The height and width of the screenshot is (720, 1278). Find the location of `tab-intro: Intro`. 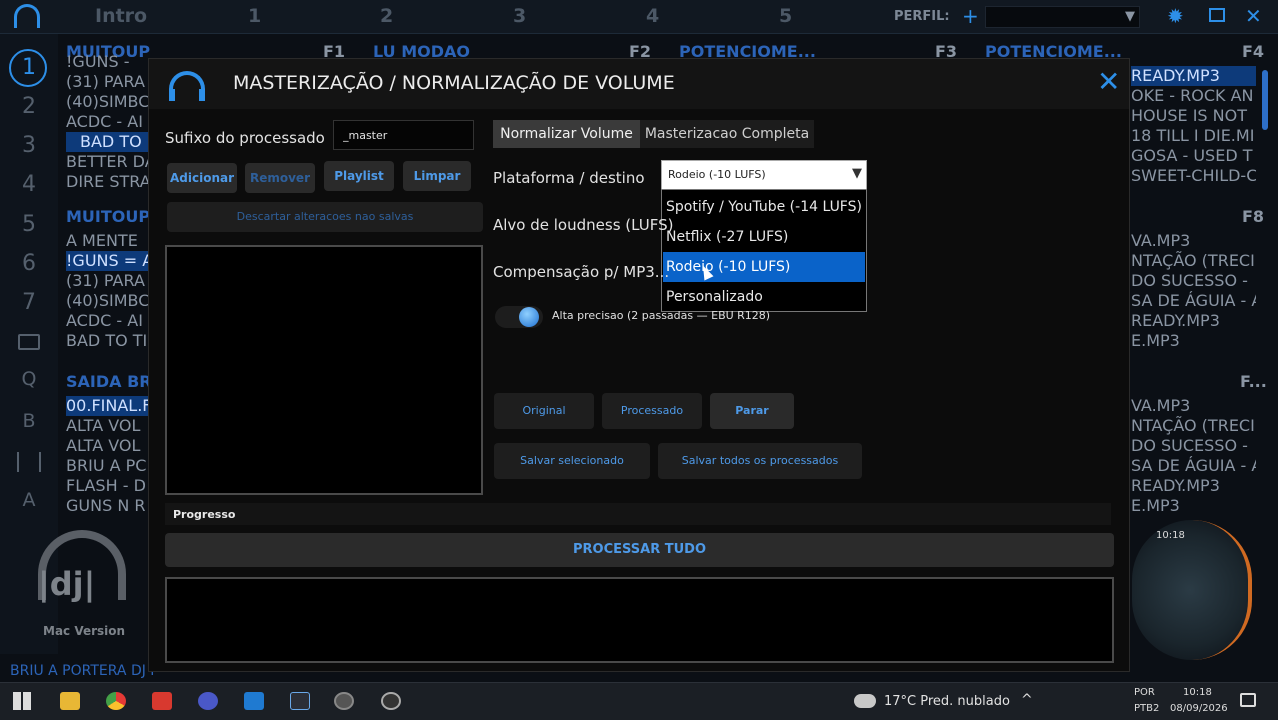

tab-intro: Intro is located at coordinates (121, 16).